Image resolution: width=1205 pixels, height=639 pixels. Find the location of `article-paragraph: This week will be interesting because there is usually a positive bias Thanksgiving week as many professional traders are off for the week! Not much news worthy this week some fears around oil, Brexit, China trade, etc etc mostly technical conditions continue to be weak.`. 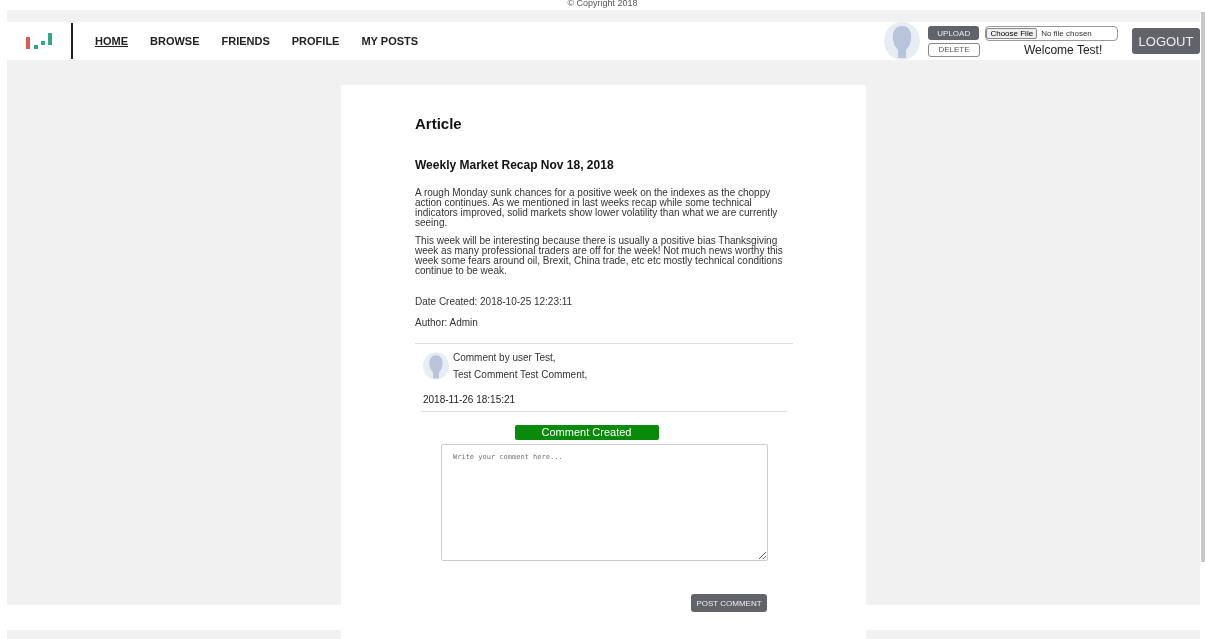

article-paragraph: This week will be interesting because there is usually a positive bias Thanksgiving week as many professional traders are off for the week! Not much news worthy this week some fears around oil, Brexit, China trade, etc etc mostly technical conditions continue to be weak. is located at coordinates (599, 256).